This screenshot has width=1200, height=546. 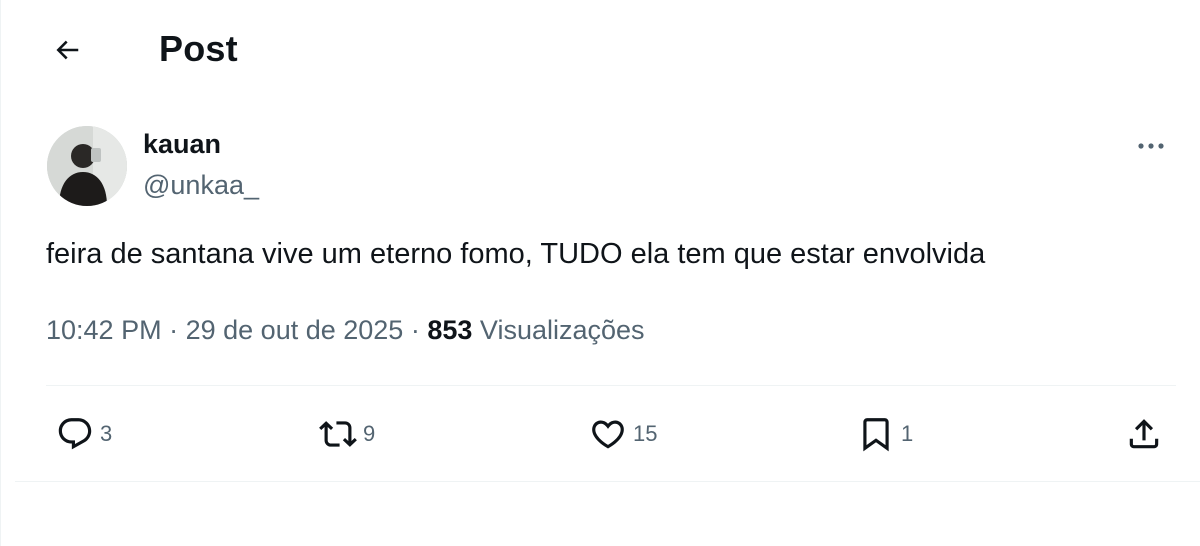 I want to click on reply-count: 3, so click(x=106, y=433).